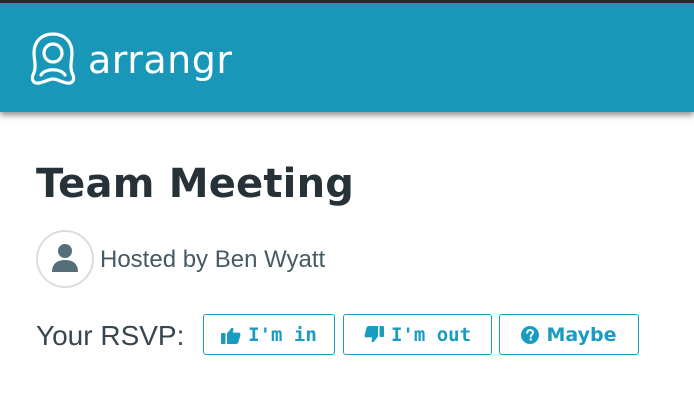 The width and height of the screenshot is (694, 402). I want to click on thumbs-up-icon, so click(231, 335).